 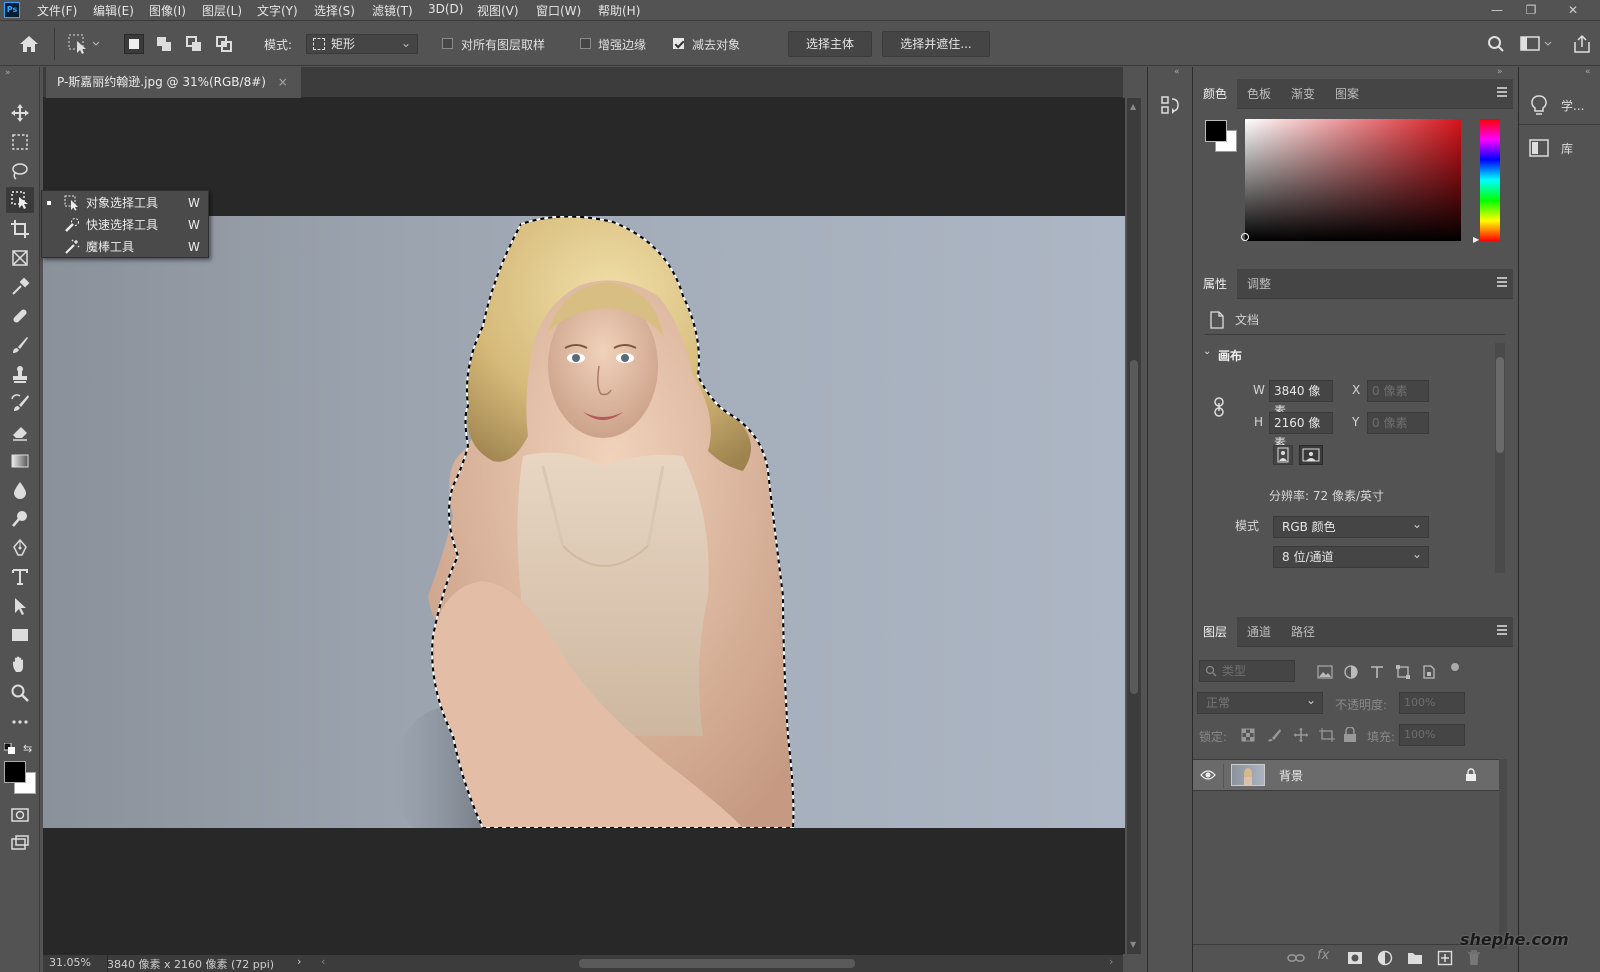 What do you see at coordinates (20, 461) in the screenshot?
I see `gradient-tool-icon` at bounding box center [20, 461].